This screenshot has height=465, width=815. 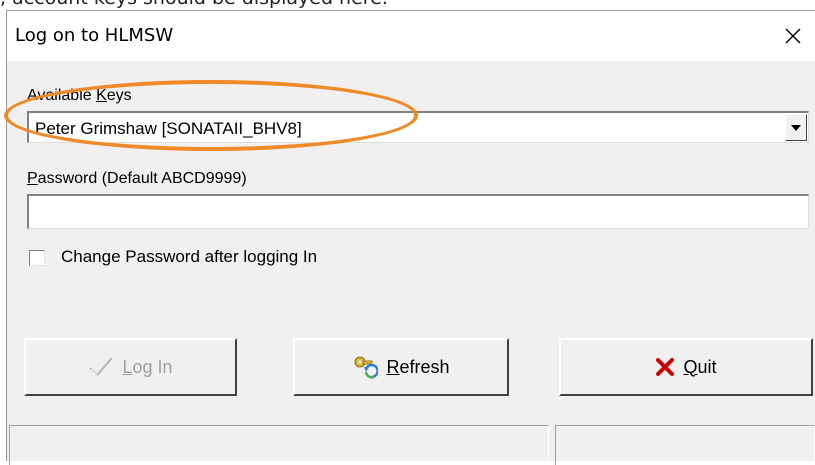 I want to click on available-keys-selected: Peter Grimshaw [SONATAII_BHV8], so click(x=168, y=128).